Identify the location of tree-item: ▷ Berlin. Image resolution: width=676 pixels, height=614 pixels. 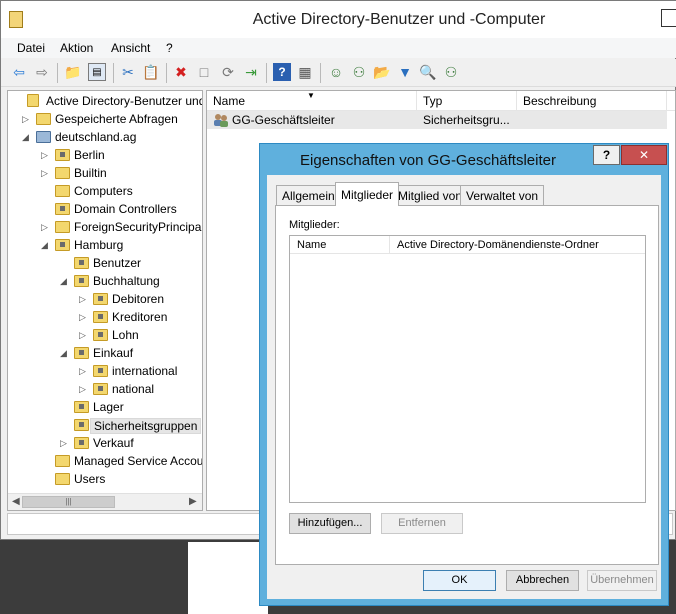
(105, 155).